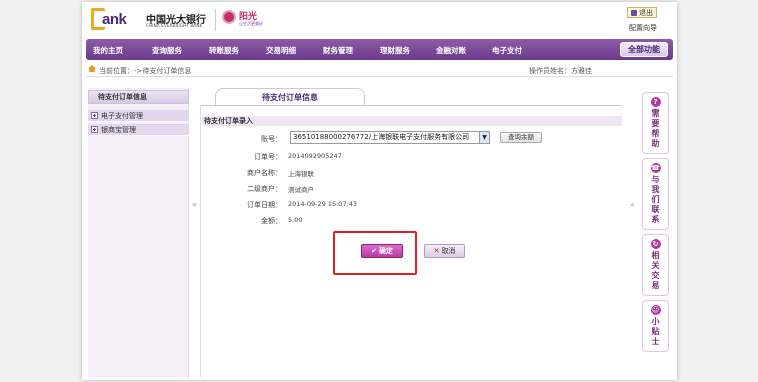  Describe the element at coordinates (194, 204) in the screenshot. I see `collapse-left-icon: «` at that location.